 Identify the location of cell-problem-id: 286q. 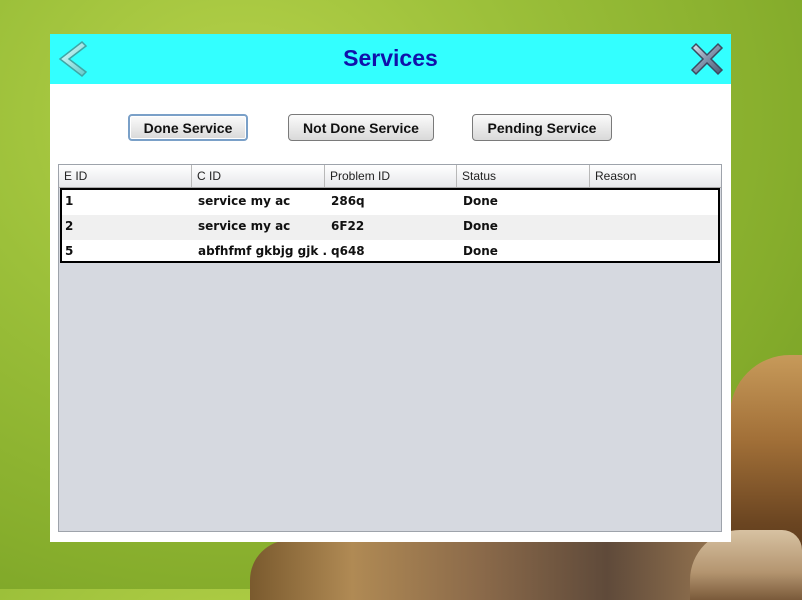
(348, 201).